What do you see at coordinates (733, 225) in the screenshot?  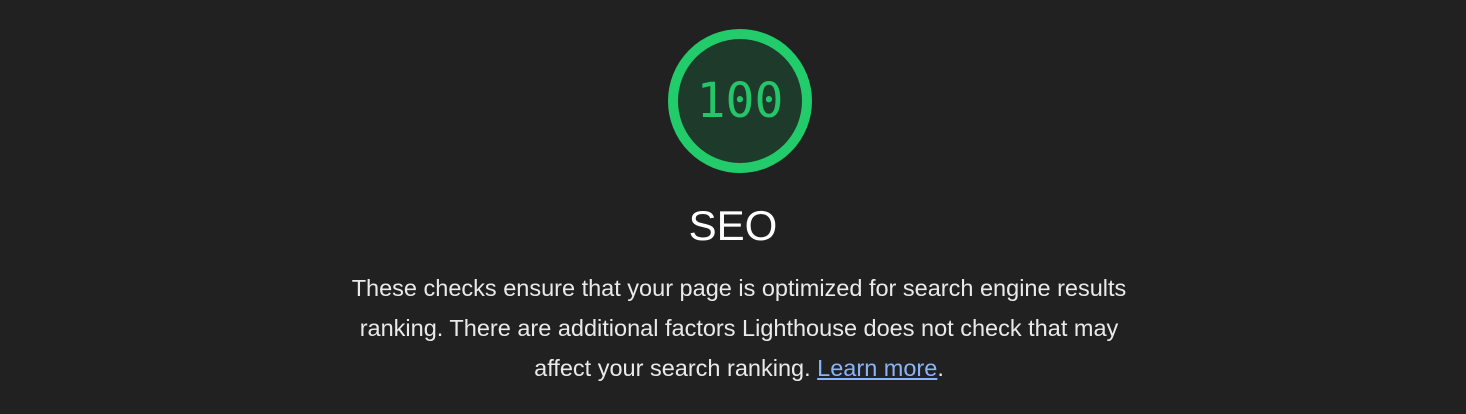 I see `category-title: SEO` at bounding box center [733, 225].